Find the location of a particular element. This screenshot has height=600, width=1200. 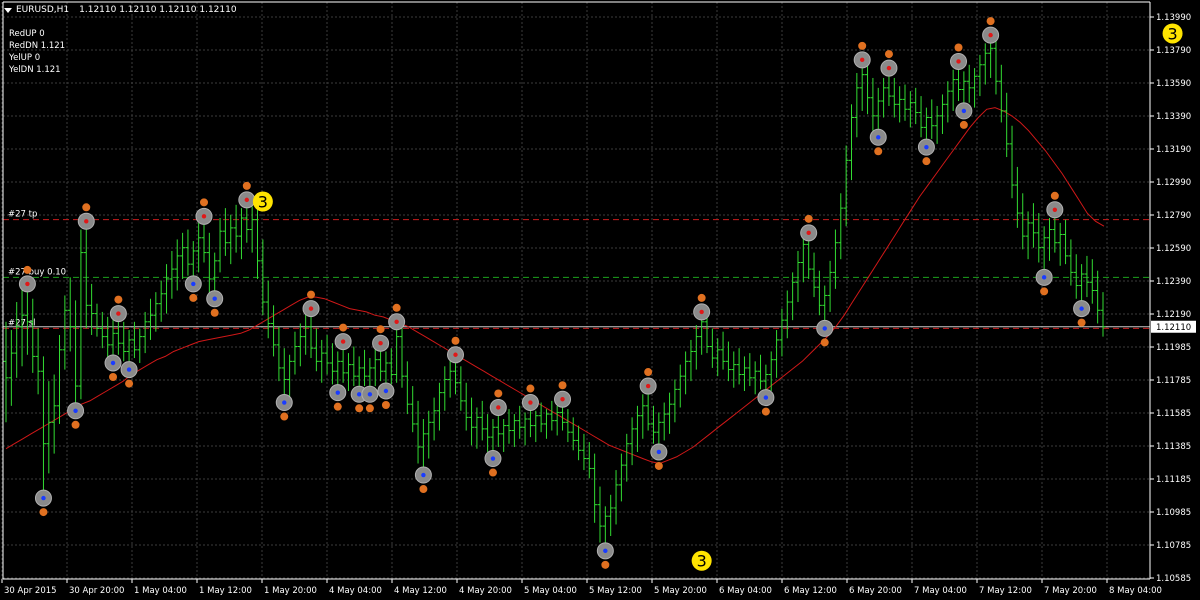

x-tick-label: 5 May 12:00 is located at coordinates (615, 591).